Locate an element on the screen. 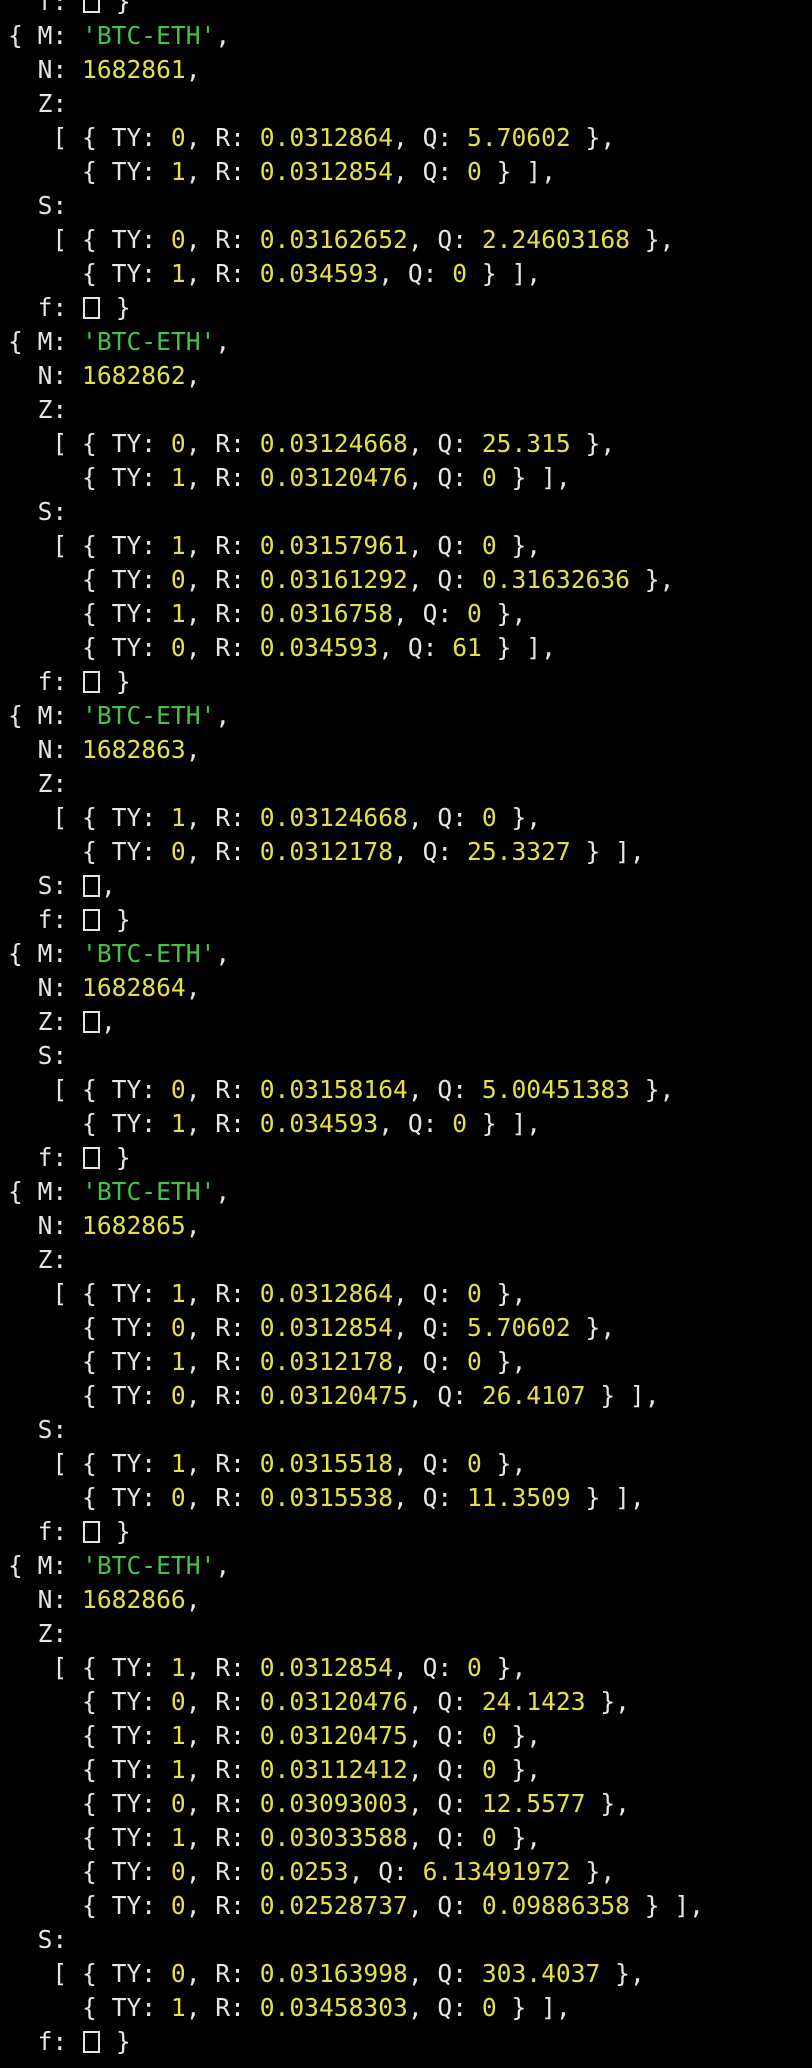  number-literal: 0.03093003 is located at coordinates (333, 1803).